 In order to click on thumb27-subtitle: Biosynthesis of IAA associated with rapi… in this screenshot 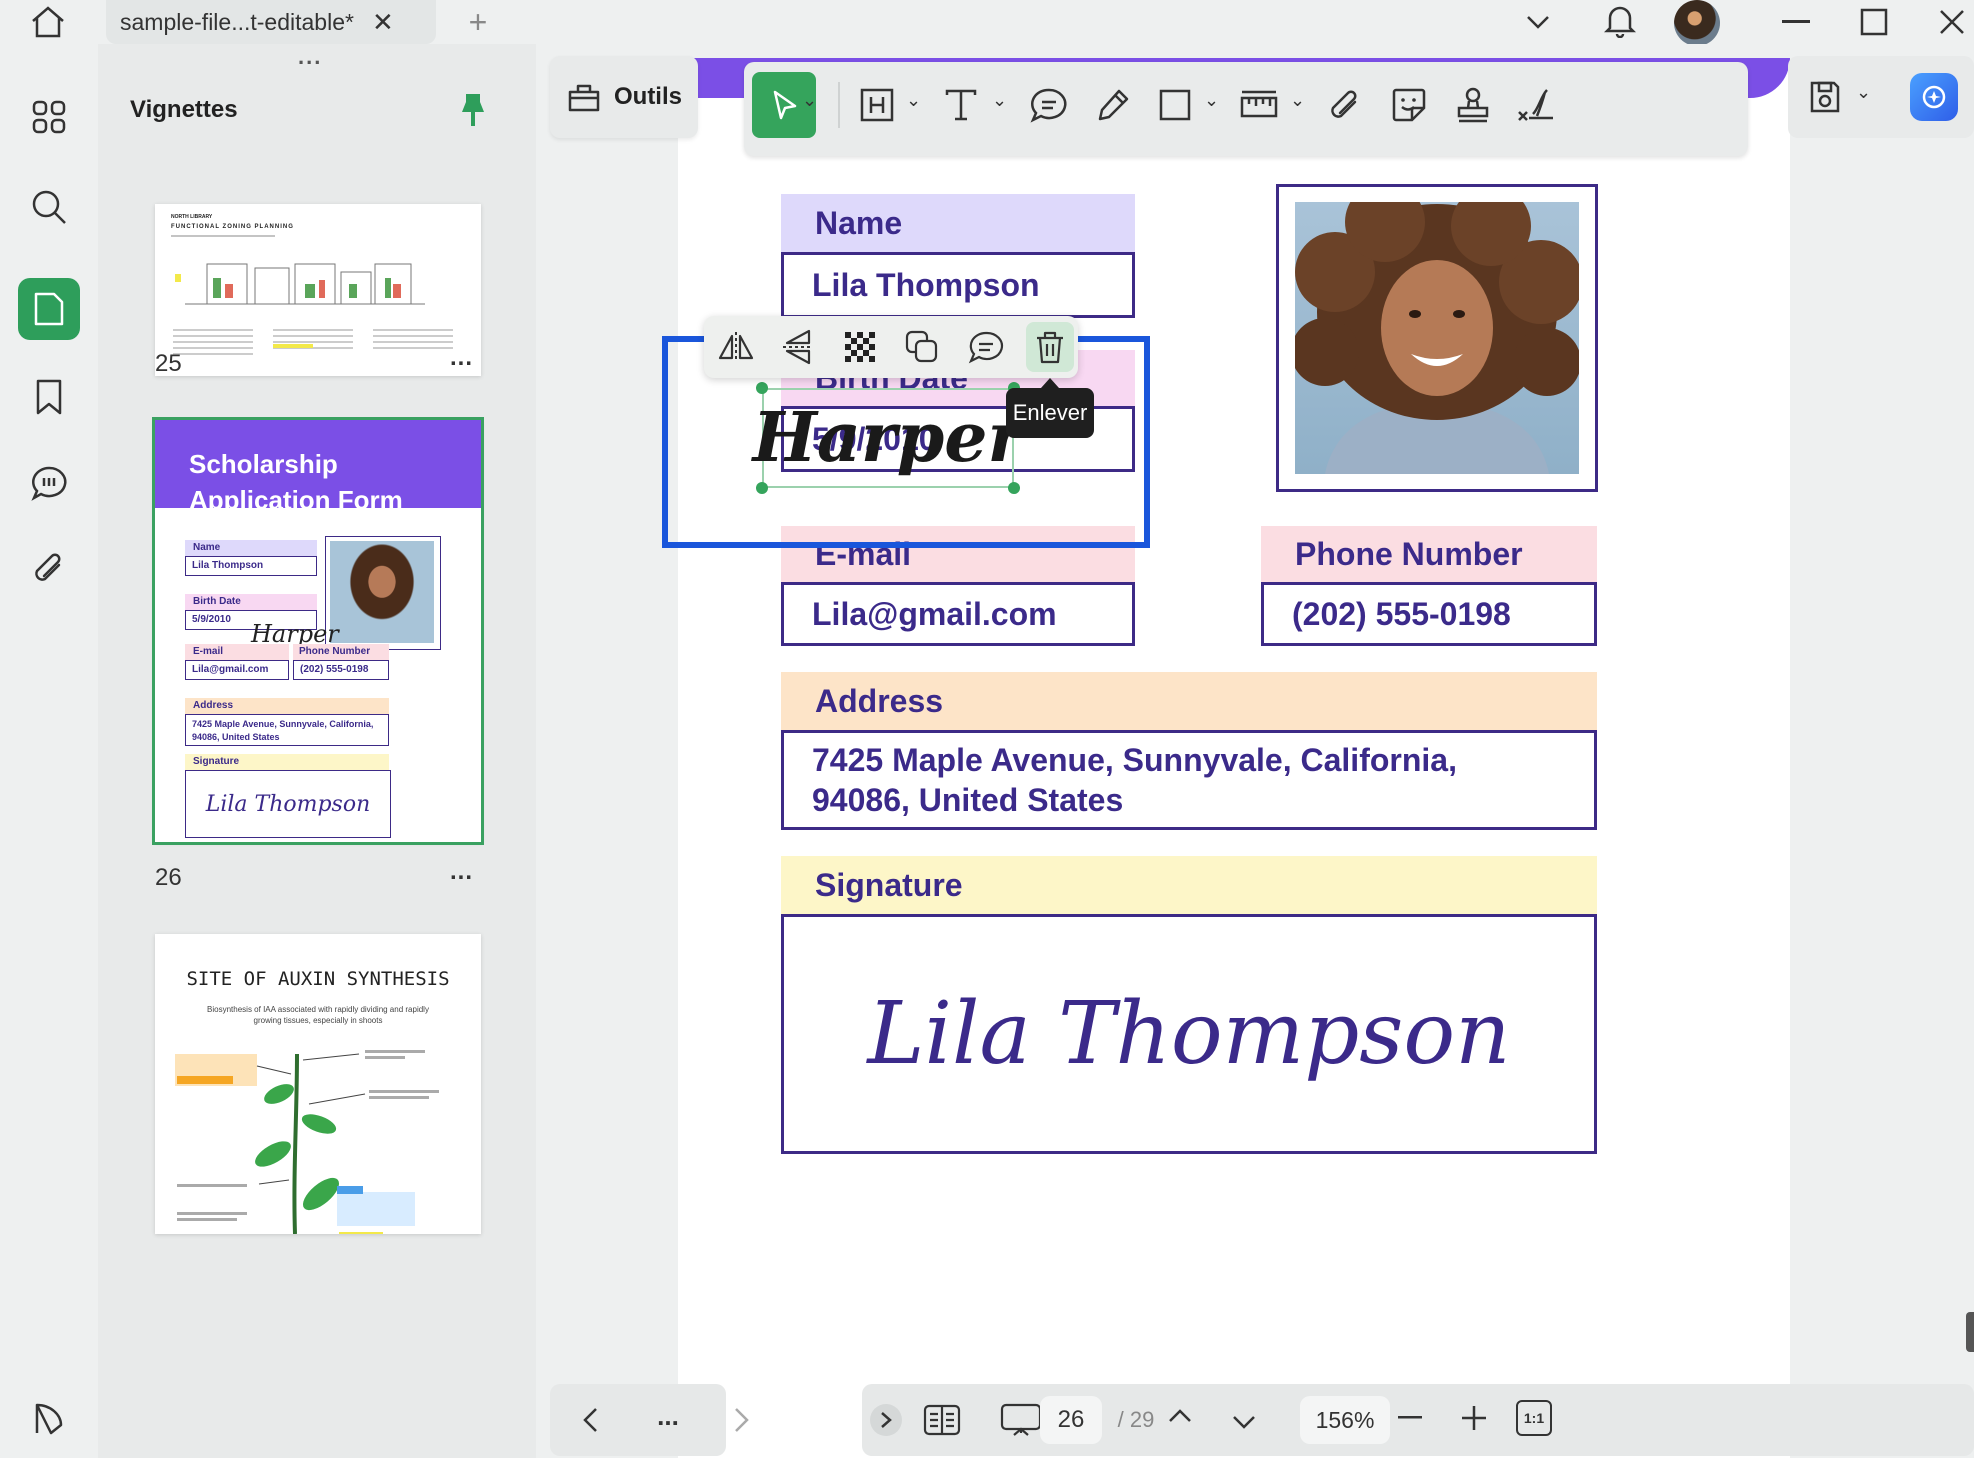, I will do `click(318, 1015)`.